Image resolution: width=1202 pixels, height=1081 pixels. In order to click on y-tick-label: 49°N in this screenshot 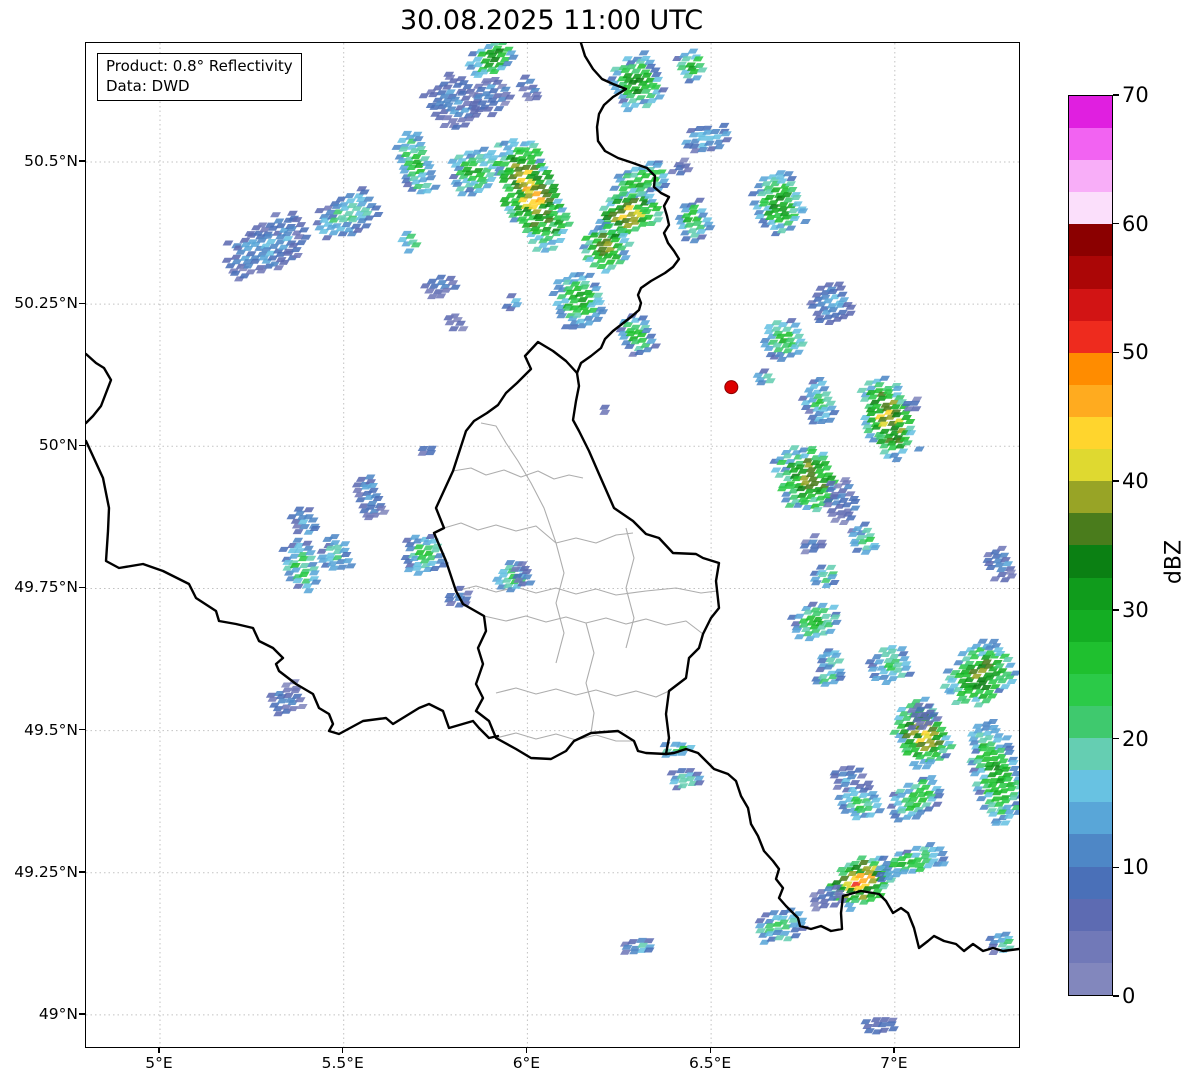, I will do `click(58, 1013)`.